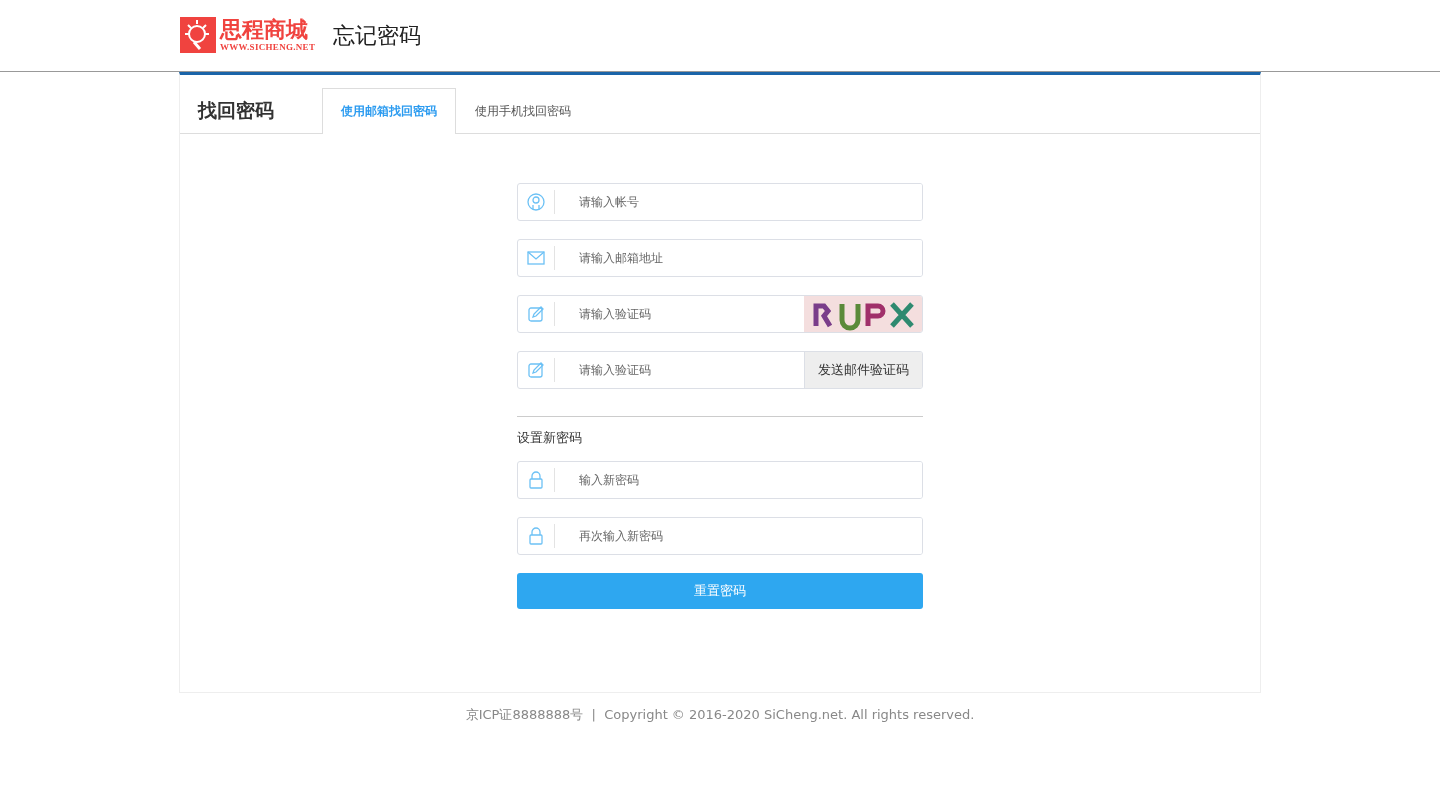 The image size is (1440, 789). What do you see at coordinates (235, 110) in the screenshot?
I see `panel-title: 找回密码` at bounding box center [235, 110].